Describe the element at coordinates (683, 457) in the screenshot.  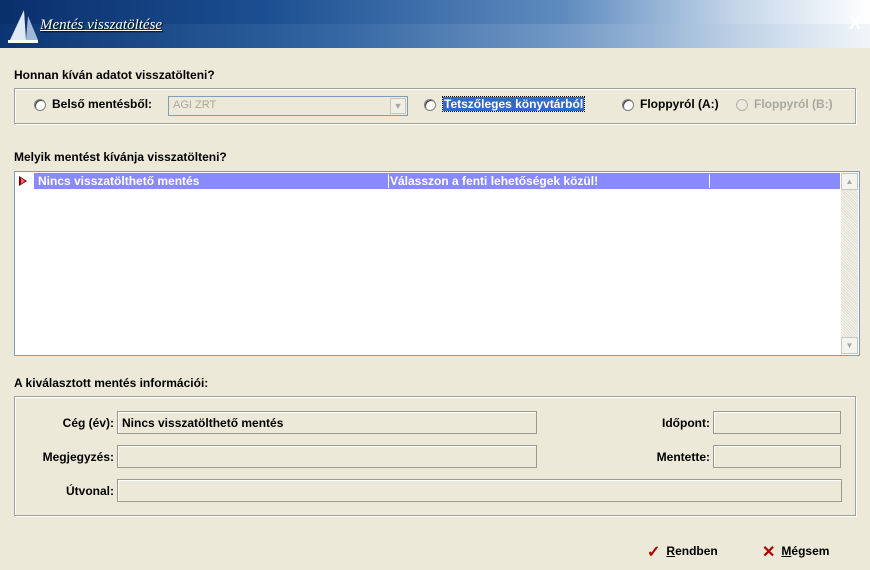
I see `saved-by-label: Mentette:` at that location.